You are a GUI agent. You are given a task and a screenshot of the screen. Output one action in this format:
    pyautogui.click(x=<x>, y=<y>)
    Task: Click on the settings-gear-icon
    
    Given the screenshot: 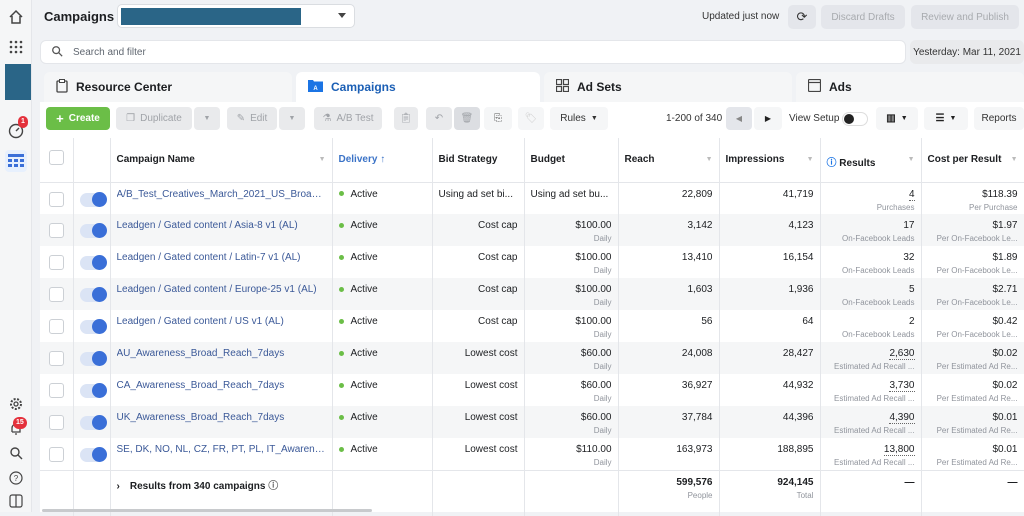 What is the action you would take?
    pyautogui.click(x=16, y=404)
    